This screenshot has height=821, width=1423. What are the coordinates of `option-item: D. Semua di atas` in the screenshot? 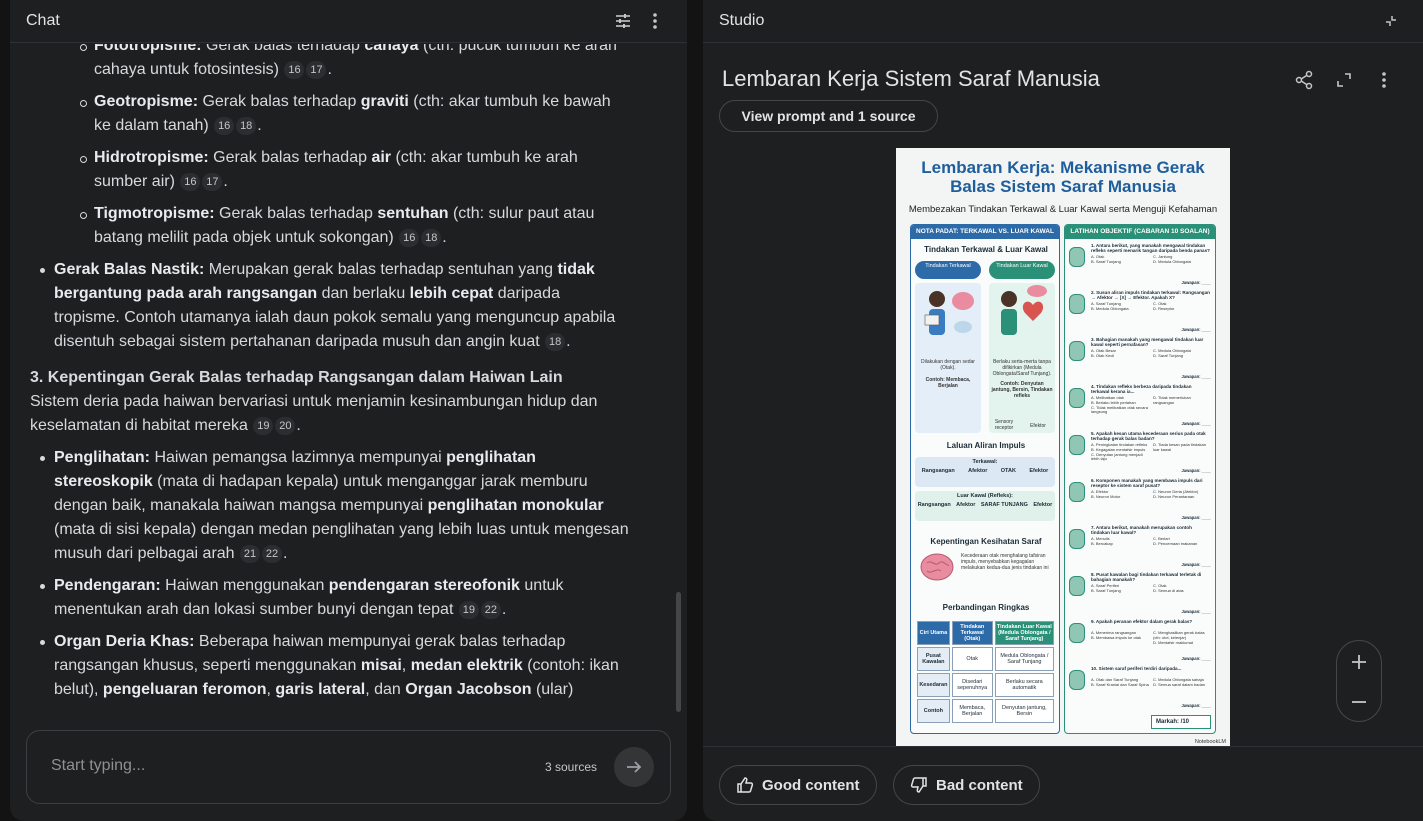 It's located at (1168, 590).